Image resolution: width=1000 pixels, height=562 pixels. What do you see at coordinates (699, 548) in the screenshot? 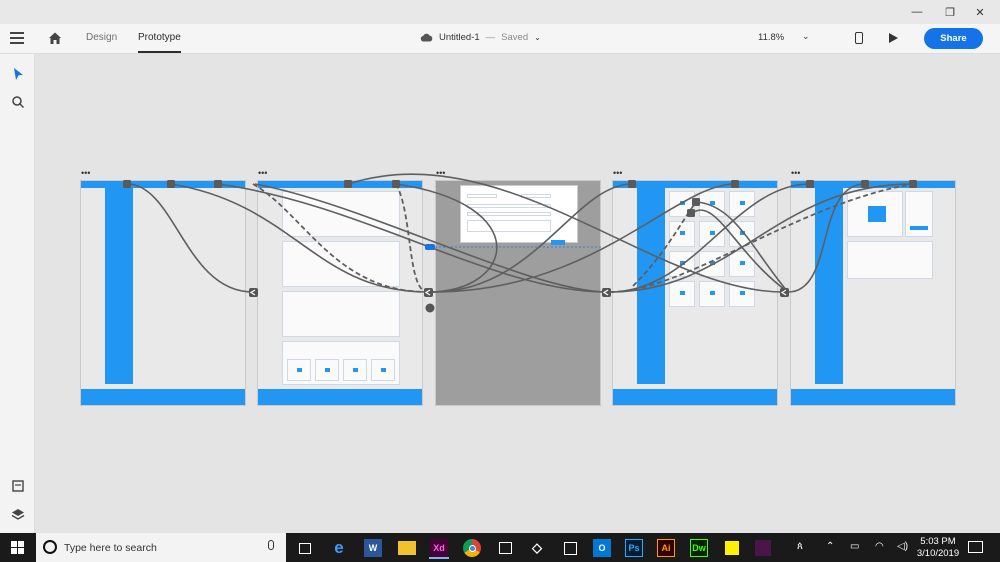
I see `dreamweaver-icon: Dw` at bounding box center [699, 548].